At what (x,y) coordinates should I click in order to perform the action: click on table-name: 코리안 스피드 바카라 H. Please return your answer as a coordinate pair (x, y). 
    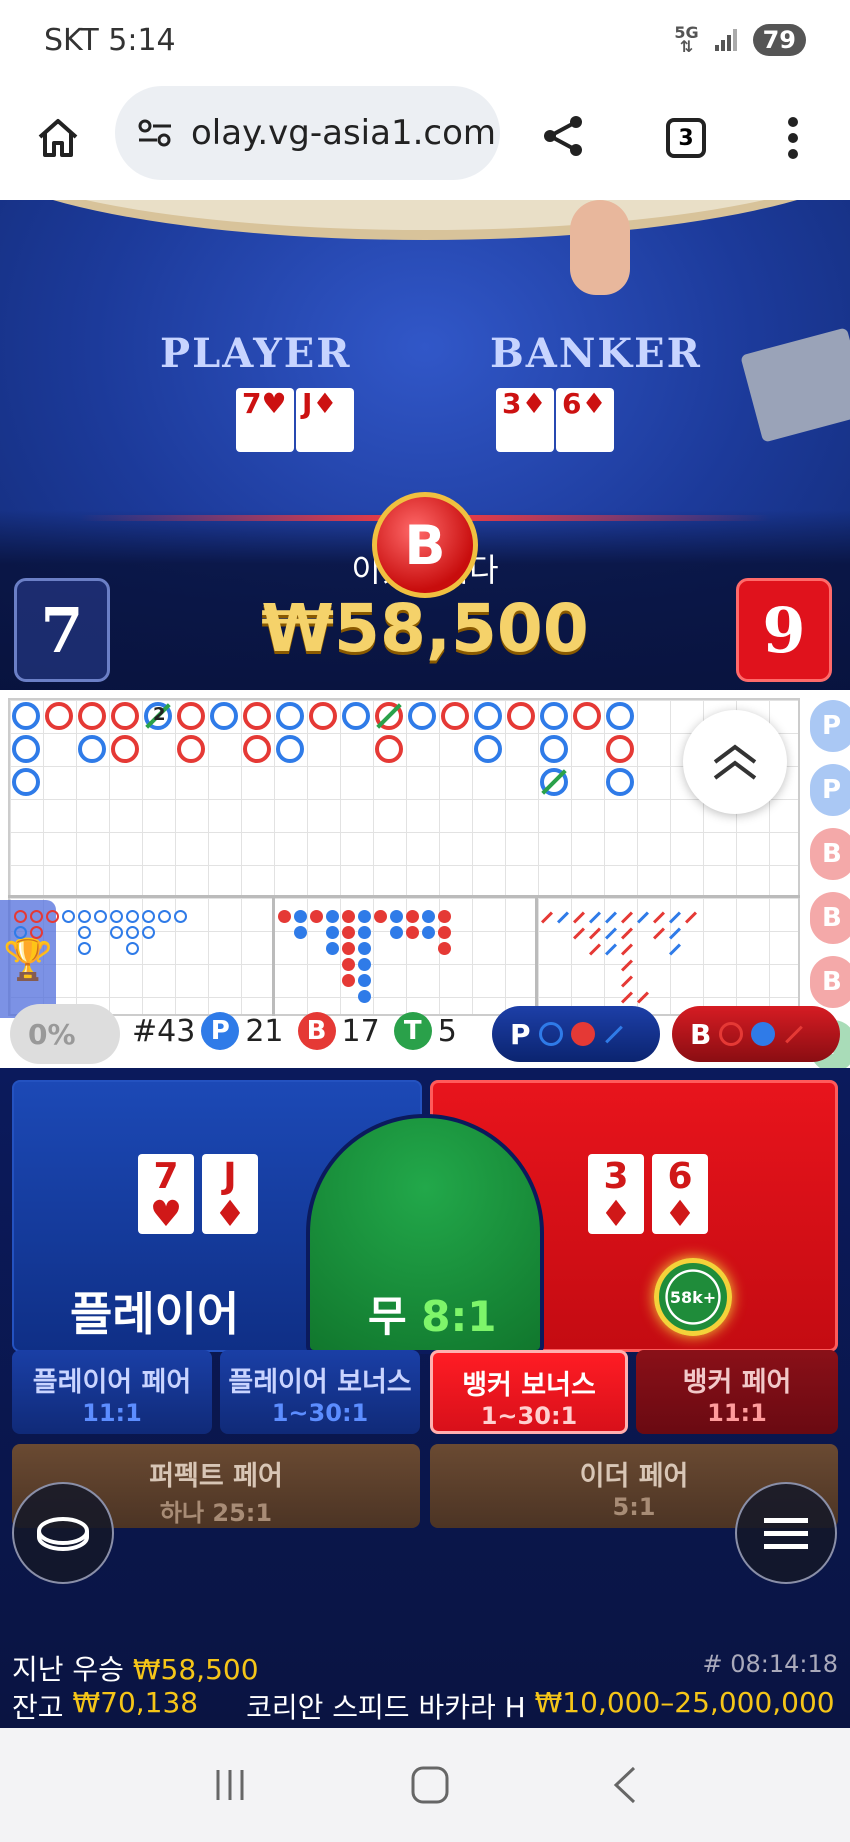
    Looking at the image, I should click on (386, 1707).